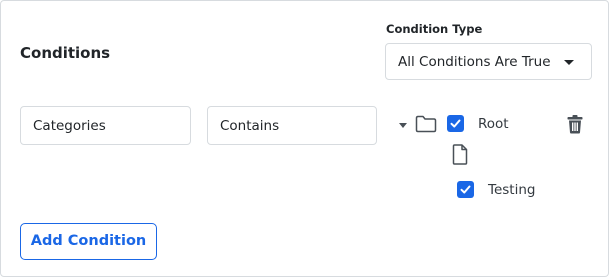 Image resolution: width=609 pixels, height=277 pixels. I want to click on condition-type-value: All Conditions Are True, so click(474, 62).